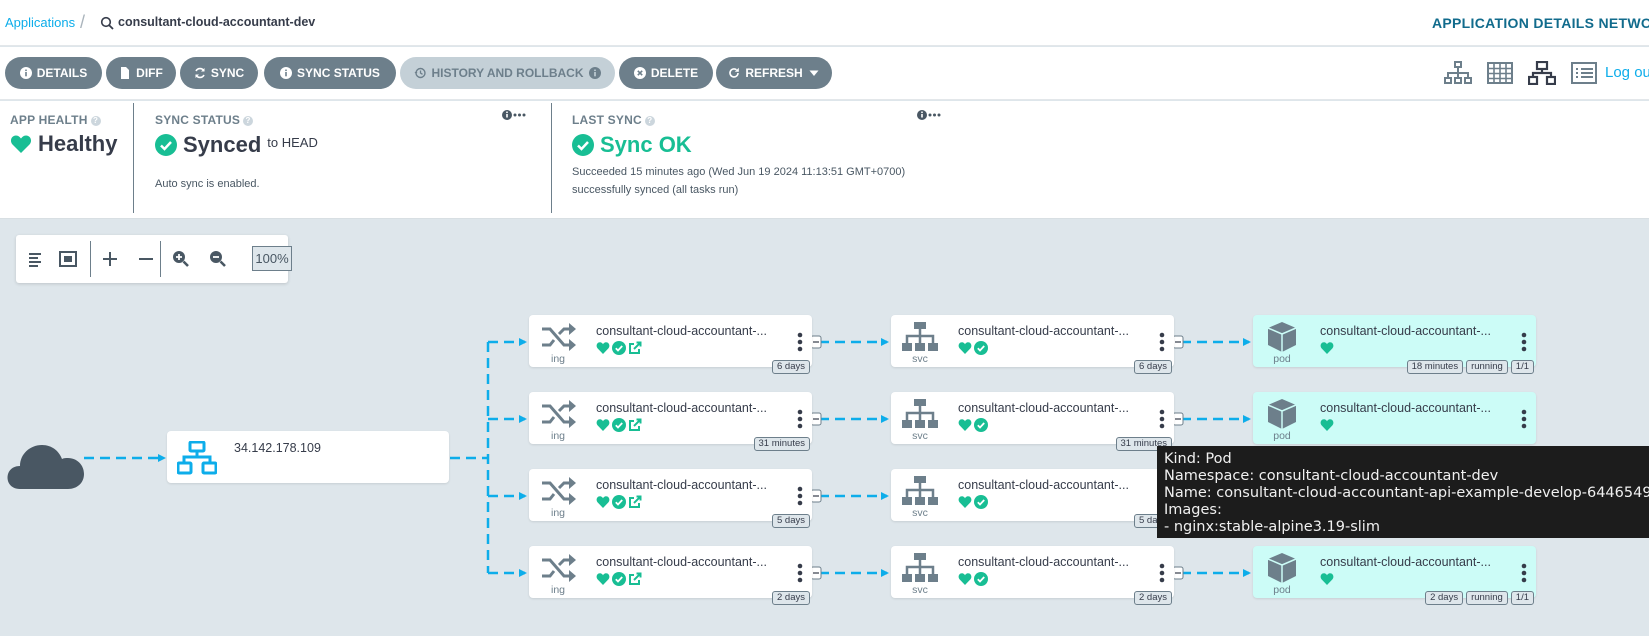 This screenshot has width=1649, height=636. Describe the element at coordinates (607, 120) in the screenshot. I see `last-sync-label: LAST SYNC` at that location.